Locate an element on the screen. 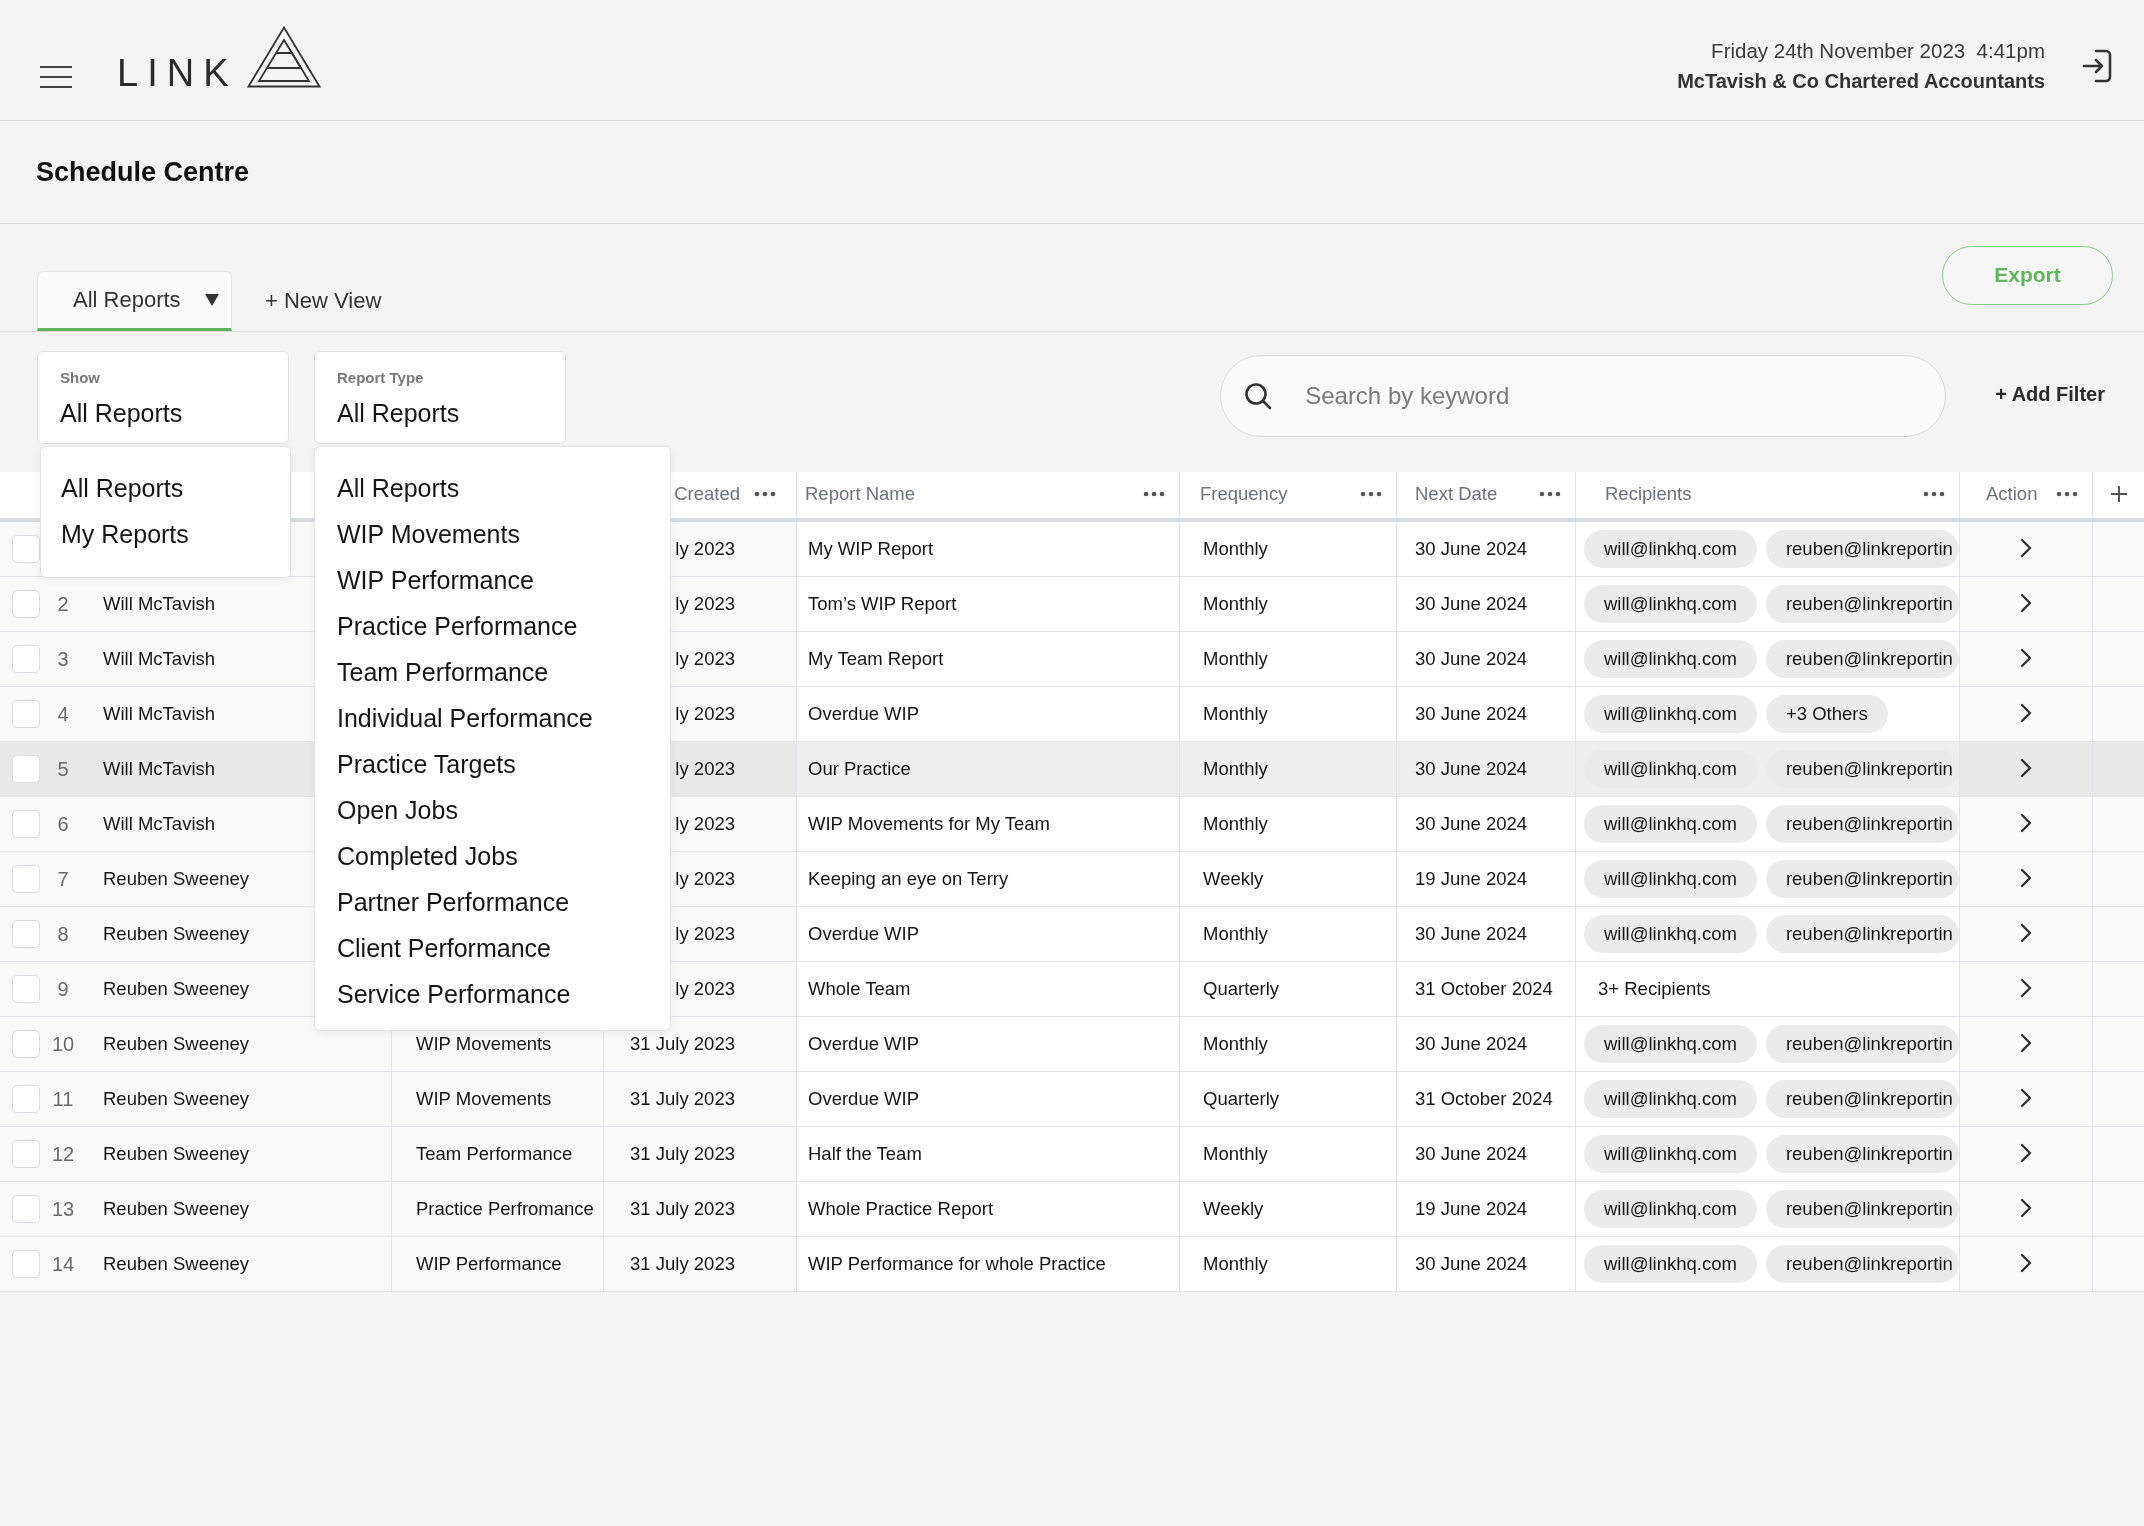 Image resolution: width=2144 pixels, height=1526 pixels. menu-item: Practice Performance is located at coordinates (493, 626).